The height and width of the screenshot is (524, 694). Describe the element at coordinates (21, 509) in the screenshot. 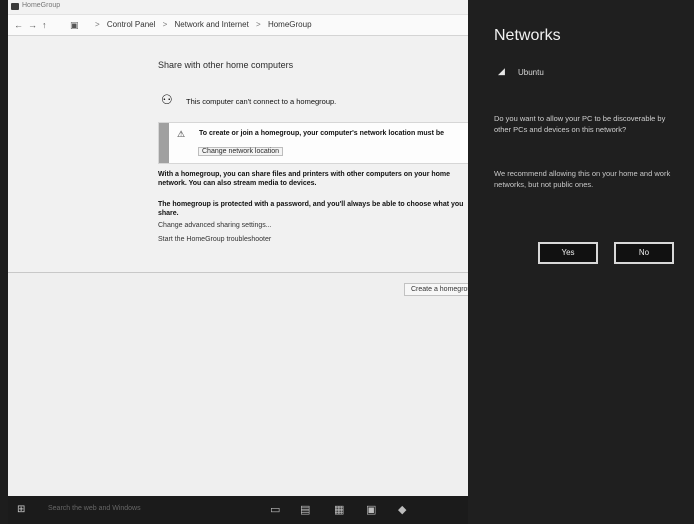

I see `windows-start-icon: ⊞` at that location.